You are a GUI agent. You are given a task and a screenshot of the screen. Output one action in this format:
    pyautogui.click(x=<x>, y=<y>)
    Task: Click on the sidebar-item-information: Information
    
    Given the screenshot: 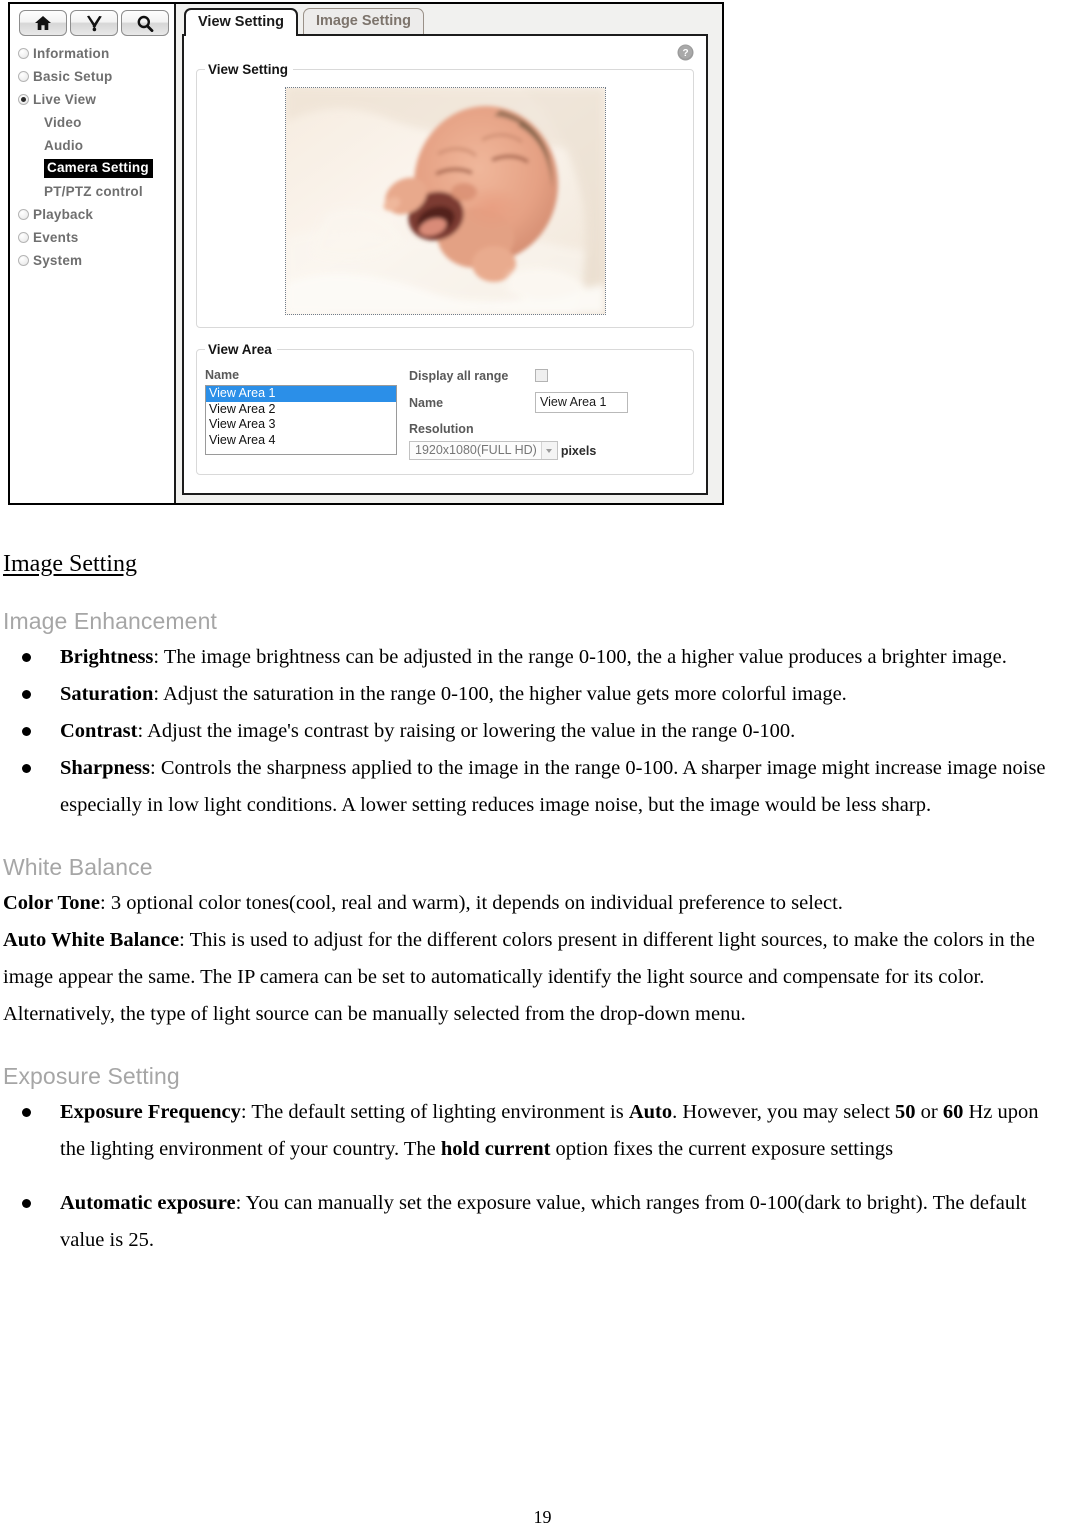 What is the action you would take?
    pyautogui.click(x=96, y=53)
    